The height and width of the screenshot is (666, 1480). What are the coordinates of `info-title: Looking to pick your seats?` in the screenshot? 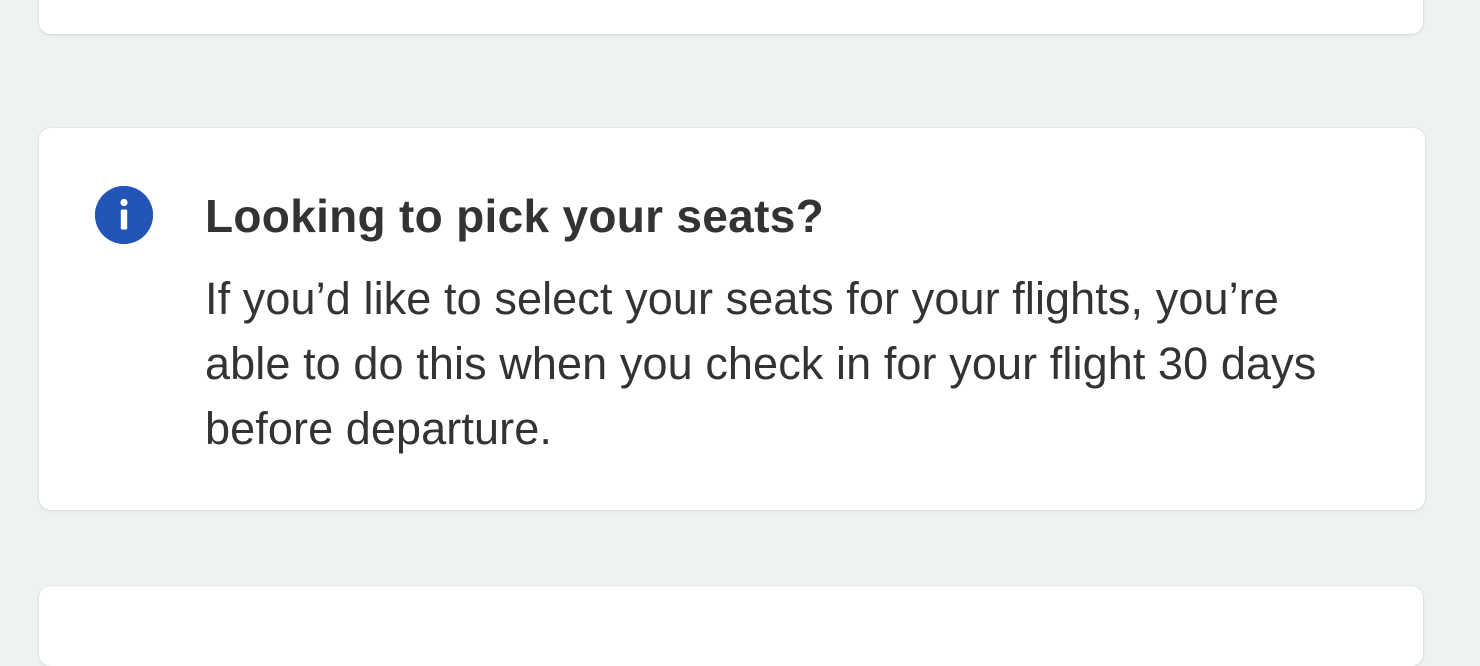 It's located at (514, 216).